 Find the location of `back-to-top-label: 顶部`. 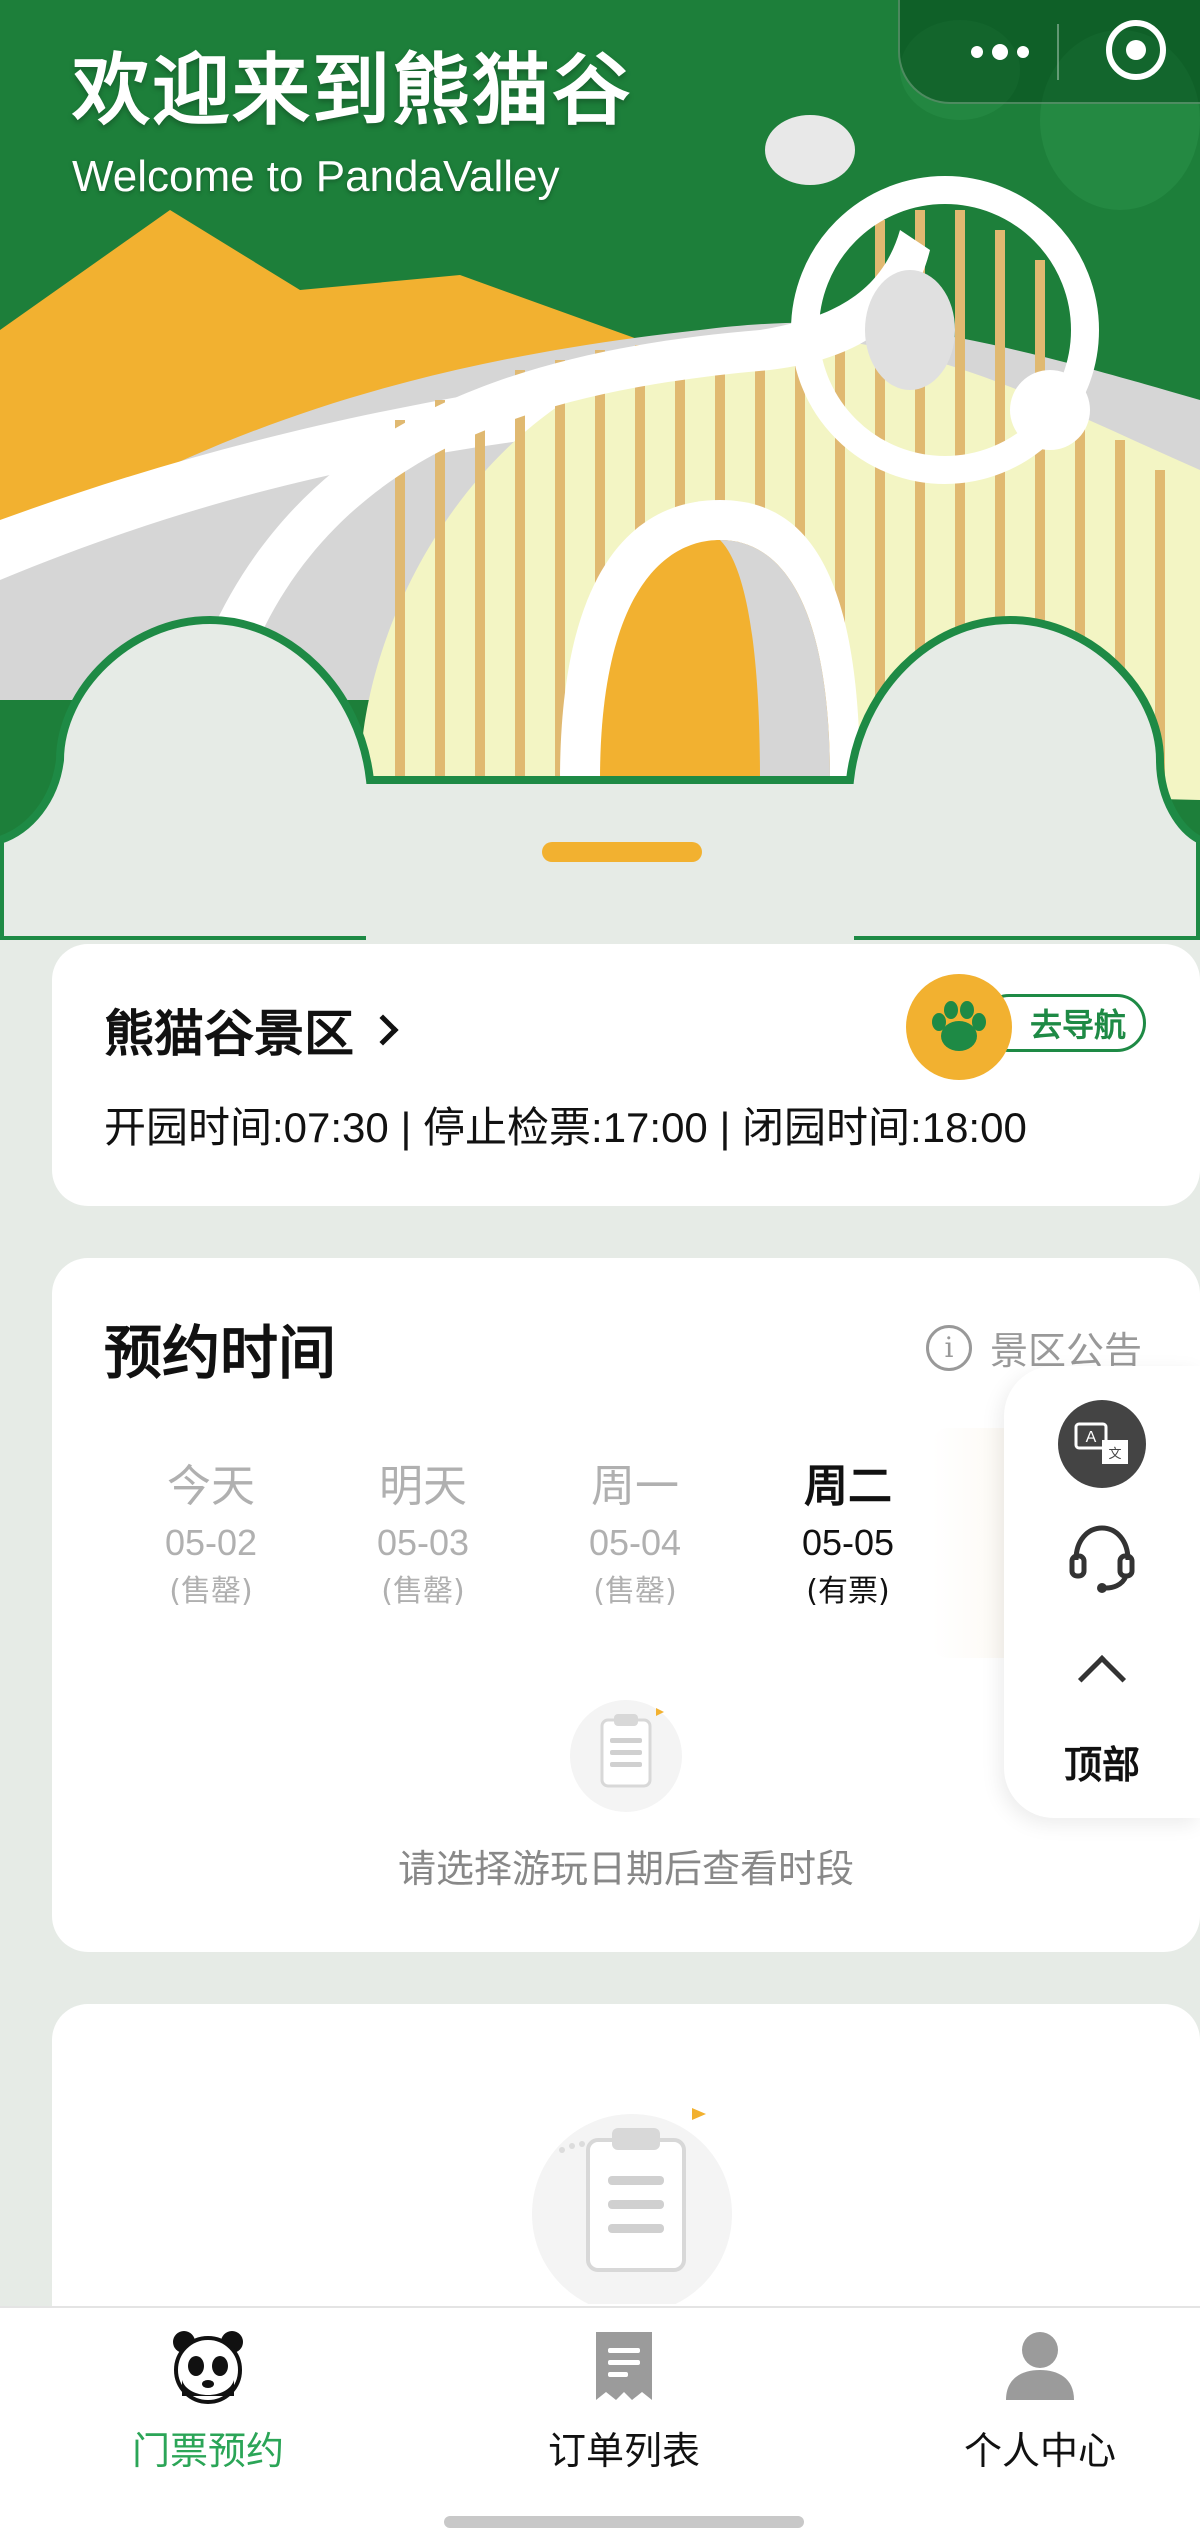

back-to-top-label: 顶部 is located at coordinates (1101, 1765).